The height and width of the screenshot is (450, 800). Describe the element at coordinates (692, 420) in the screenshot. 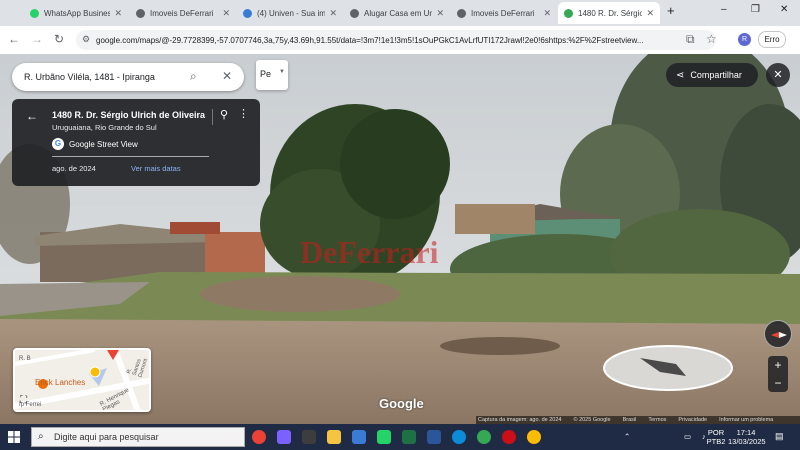

I see `privacy-link: Privacidade` at that location.